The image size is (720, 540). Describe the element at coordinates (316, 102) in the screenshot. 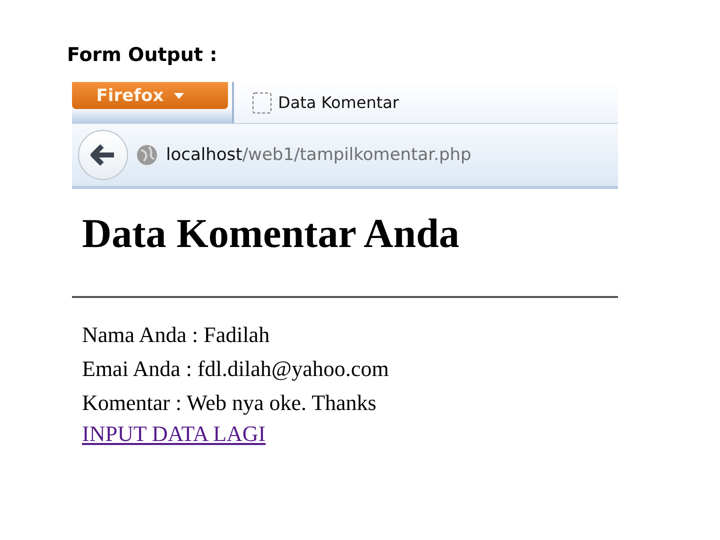

I see `browser-tab: Data Komentar` at that location.